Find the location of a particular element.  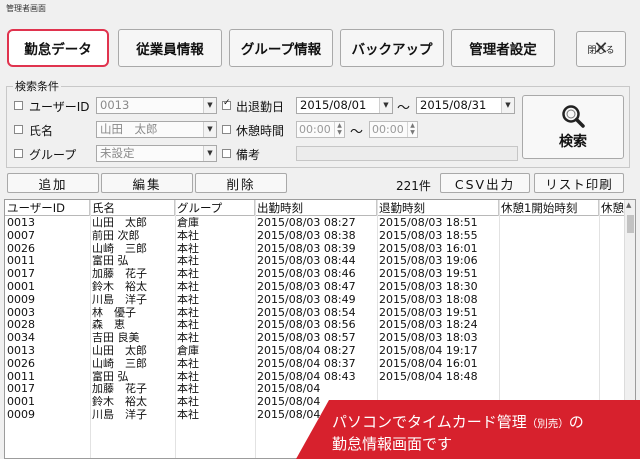

date-checkbox is located at coordinates (226, 104).